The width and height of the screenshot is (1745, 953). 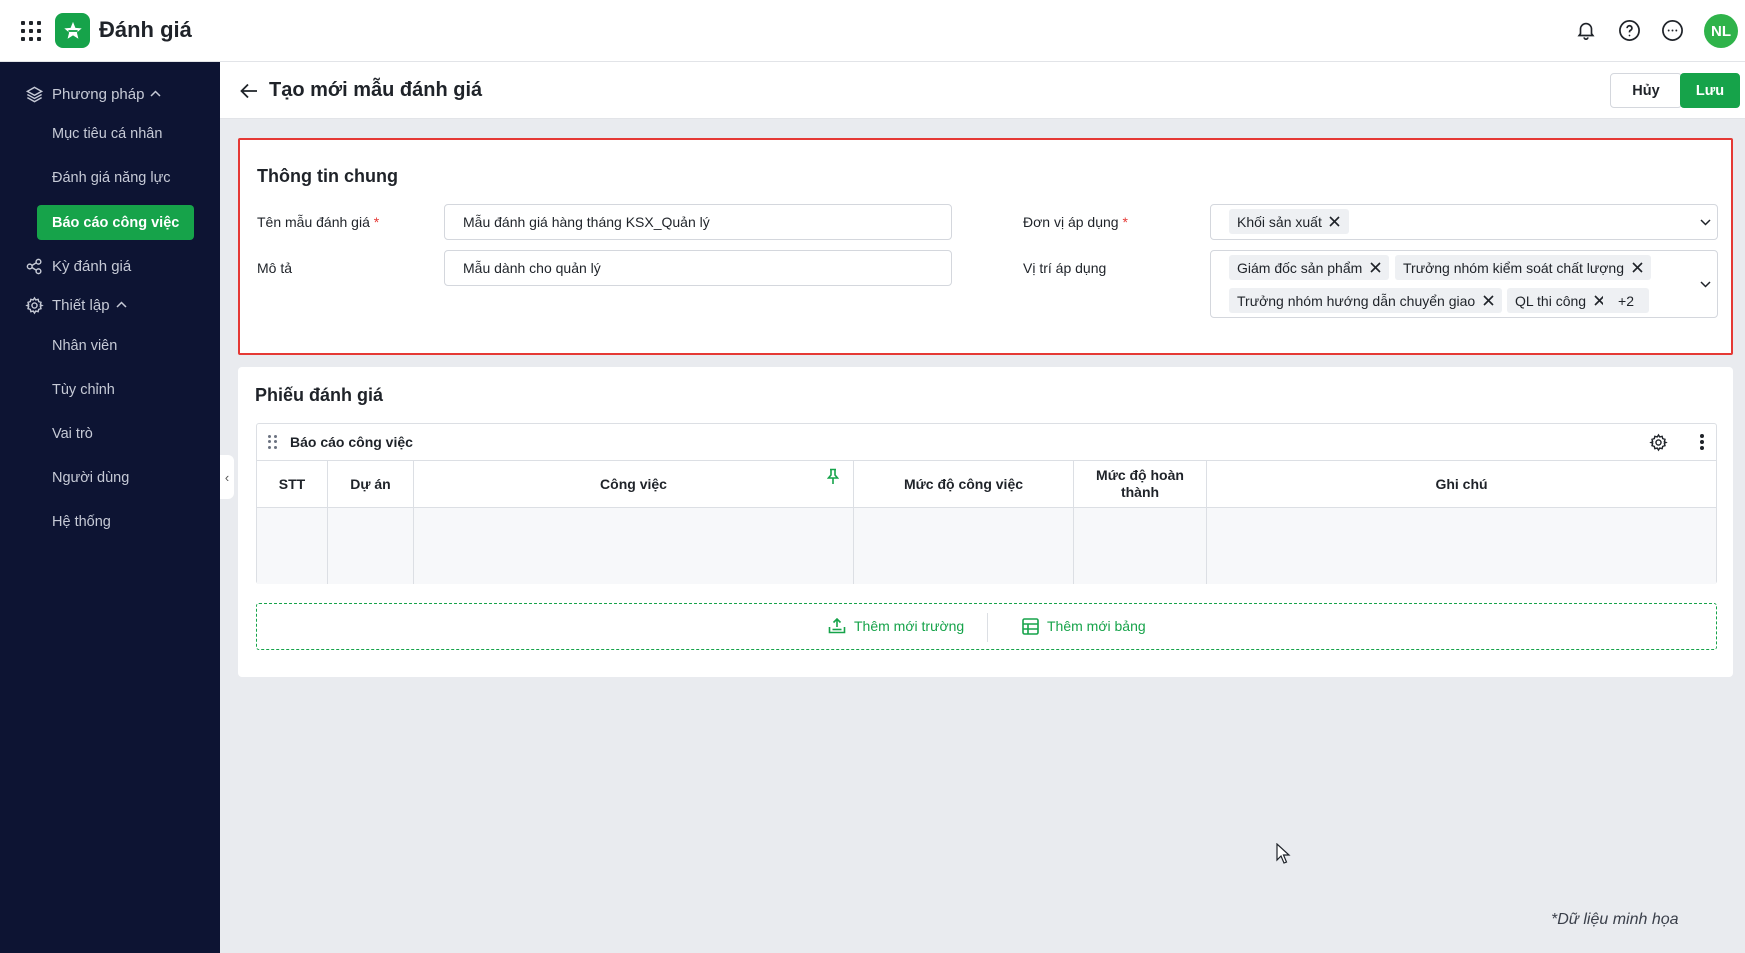 What do you see at coordinates (72, 434) in the screenshot?
I see `sidebar-item-roles: Vai trò` at bounding box center [72, 434].